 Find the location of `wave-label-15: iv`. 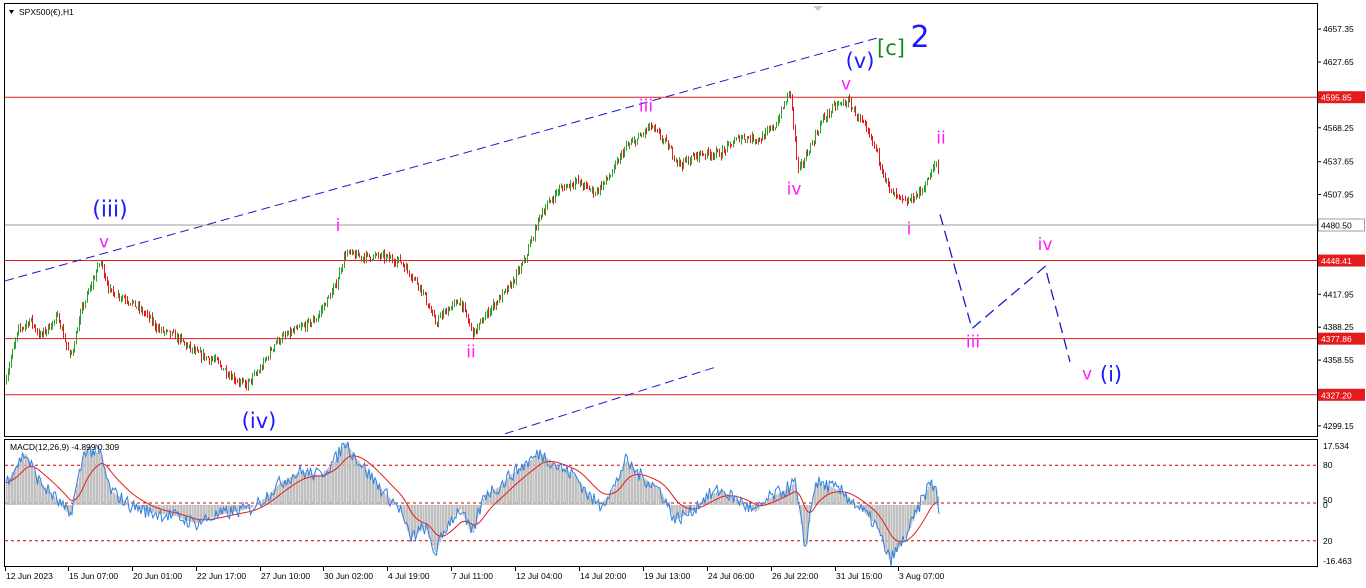

wave-label-15: iv is located at coordinates (1045, 245).